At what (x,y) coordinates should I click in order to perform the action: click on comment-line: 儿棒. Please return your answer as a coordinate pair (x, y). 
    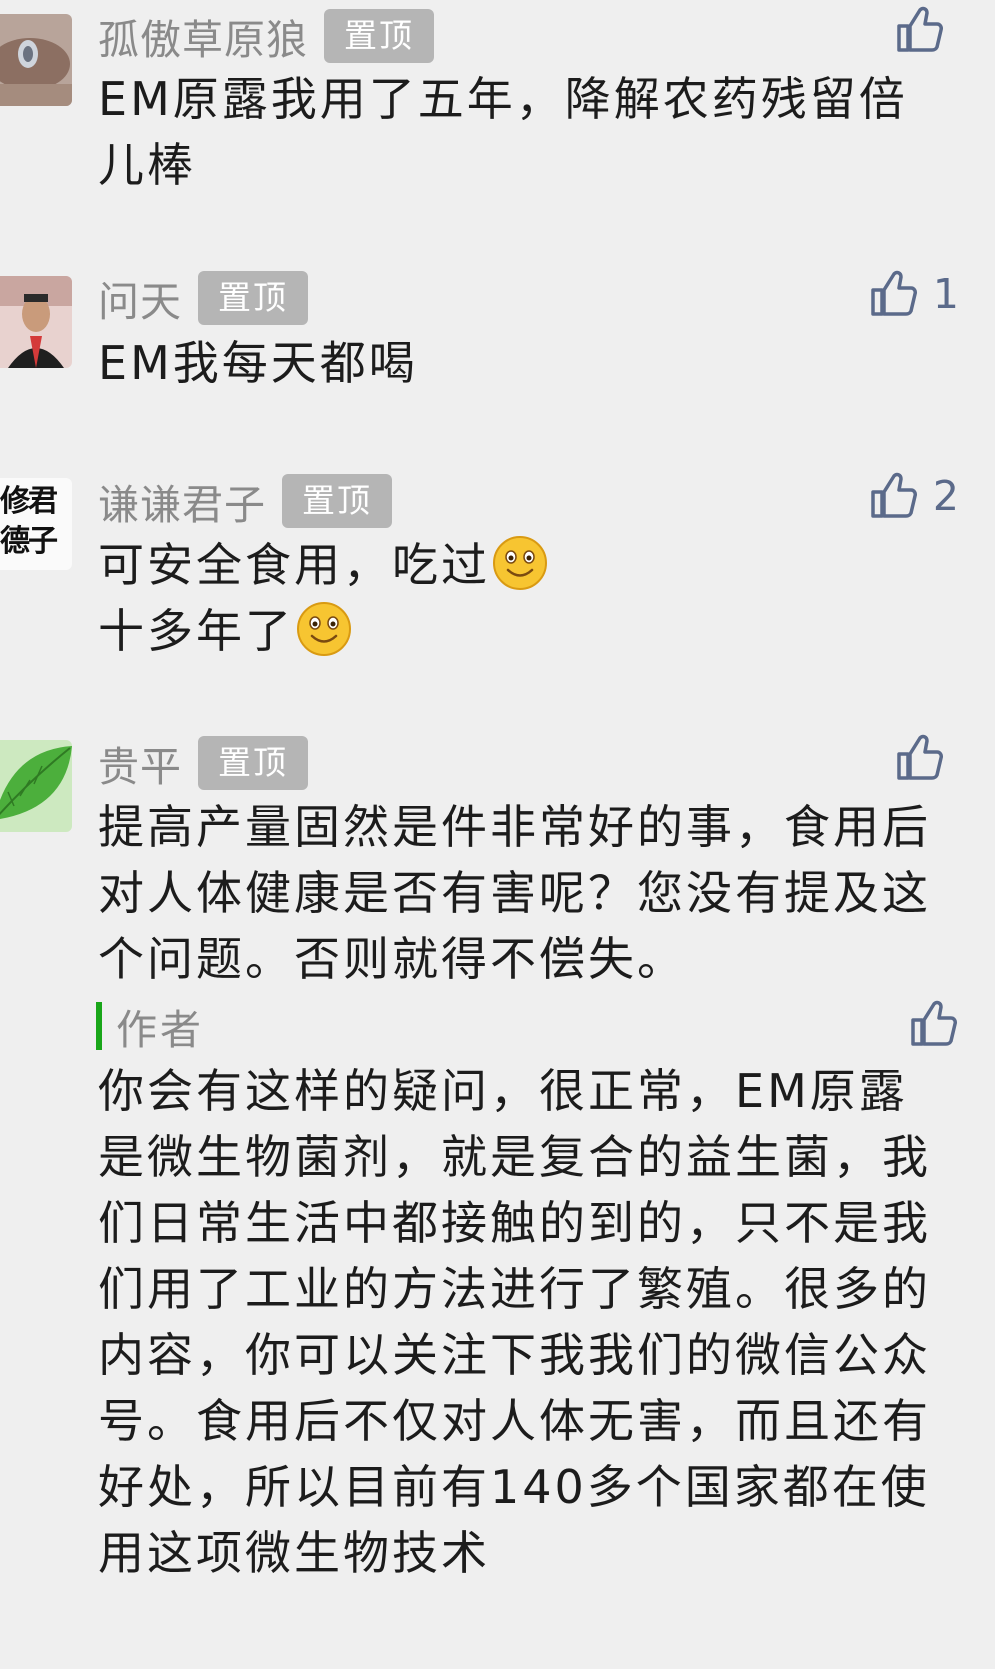
    Looking at the image, I should click on (147, 165).